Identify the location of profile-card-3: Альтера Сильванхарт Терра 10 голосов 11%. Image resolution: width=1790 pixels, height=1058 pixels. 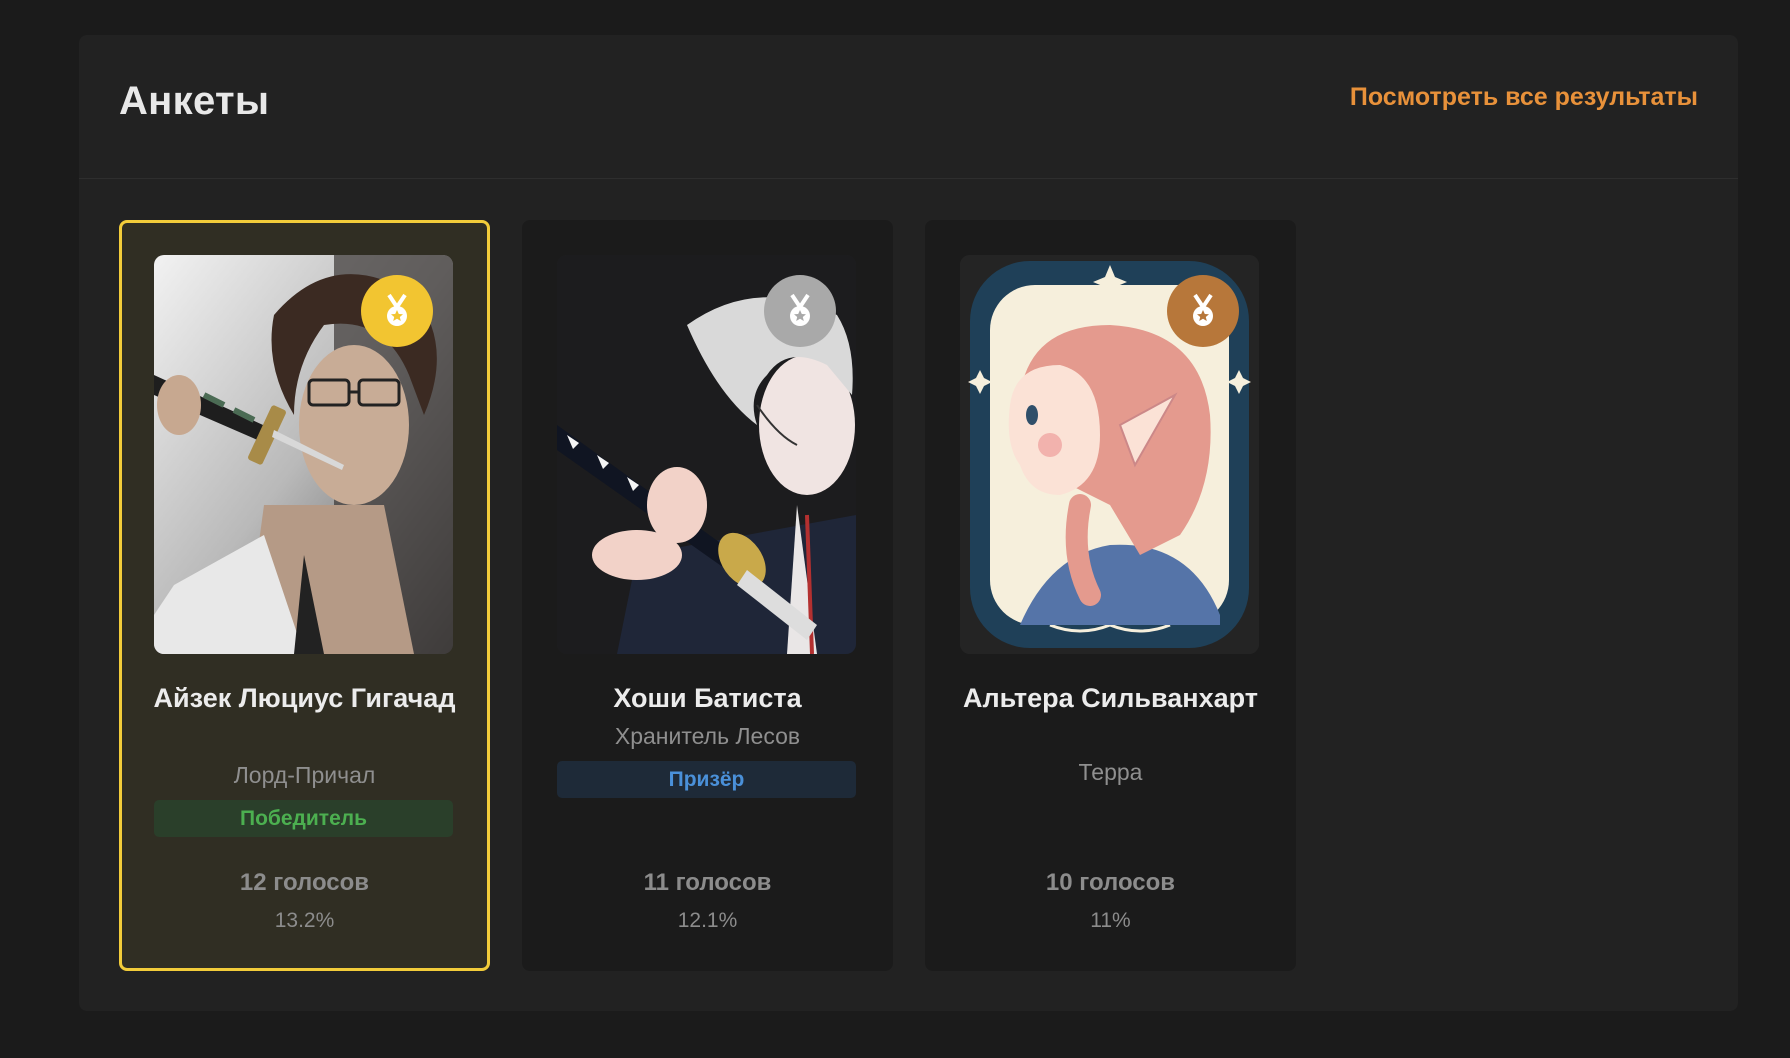
(1110, 595).